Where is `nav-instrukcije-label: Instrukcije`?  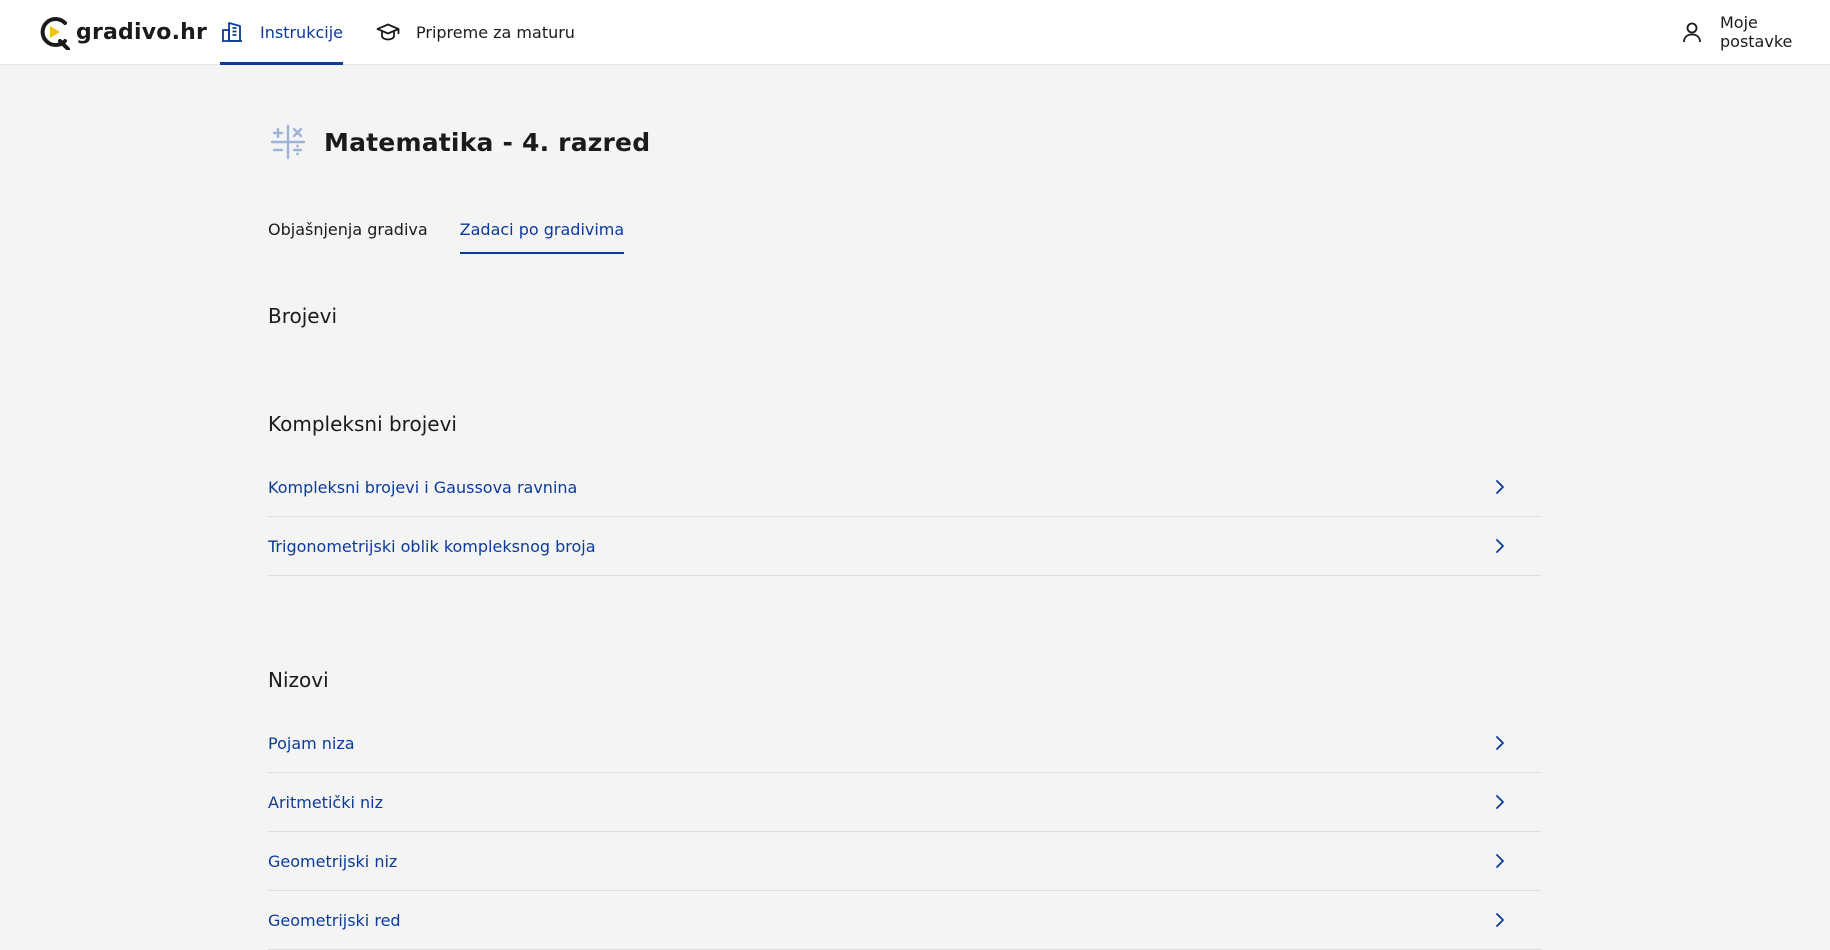
nav-instrukcije-label: Instrukcije is located at coordinates (301, 32).